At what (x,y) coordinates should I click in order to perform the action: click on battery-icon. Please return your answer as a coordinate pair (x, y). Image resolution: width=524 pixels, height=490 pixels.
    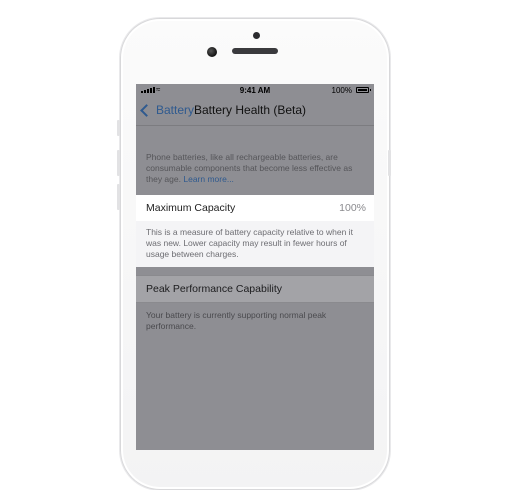
    Looking at the image, I should click on (362, 90).